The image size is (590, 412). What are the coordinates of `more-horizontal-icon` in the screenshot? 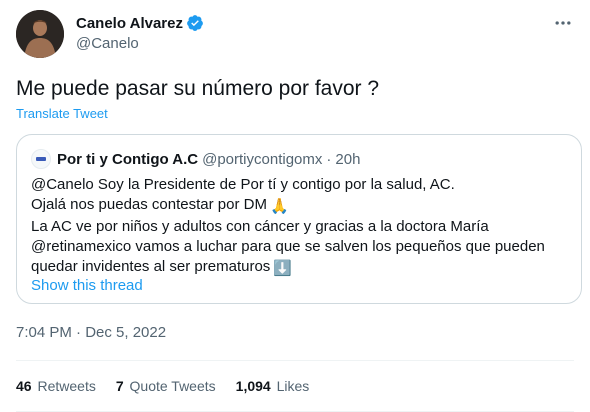 It's located at (563, 23).